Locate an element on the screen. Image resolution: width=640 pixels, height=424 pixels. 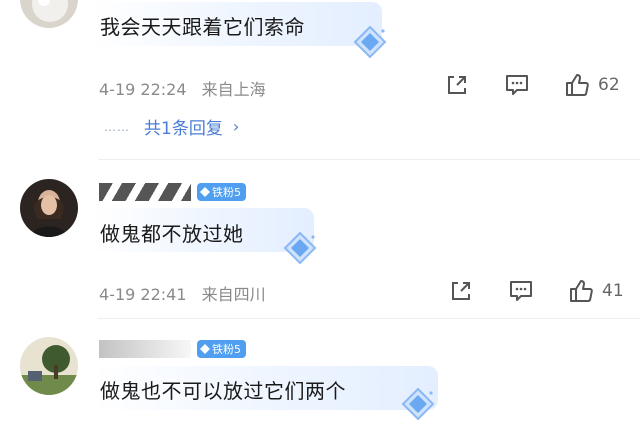
comment-text: 我会天天跟着它们索命 is located at coordinates (202, 27).